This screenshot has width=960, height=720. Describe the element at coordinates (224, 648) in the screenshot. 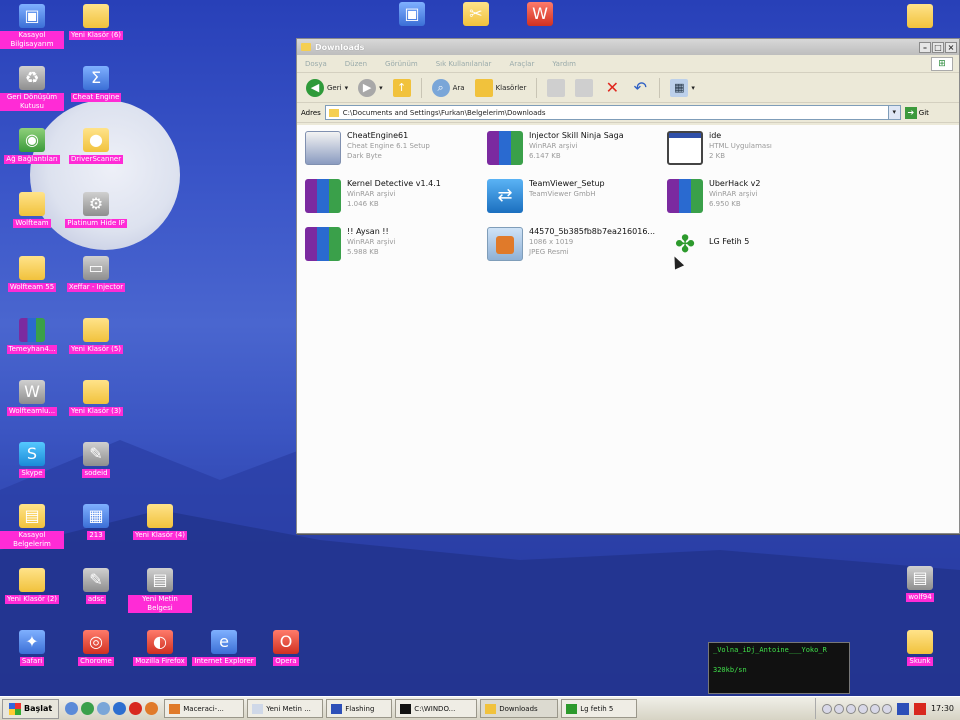

I see `desktop-icon-internet-explorer: e Internet Explorer` at that location.